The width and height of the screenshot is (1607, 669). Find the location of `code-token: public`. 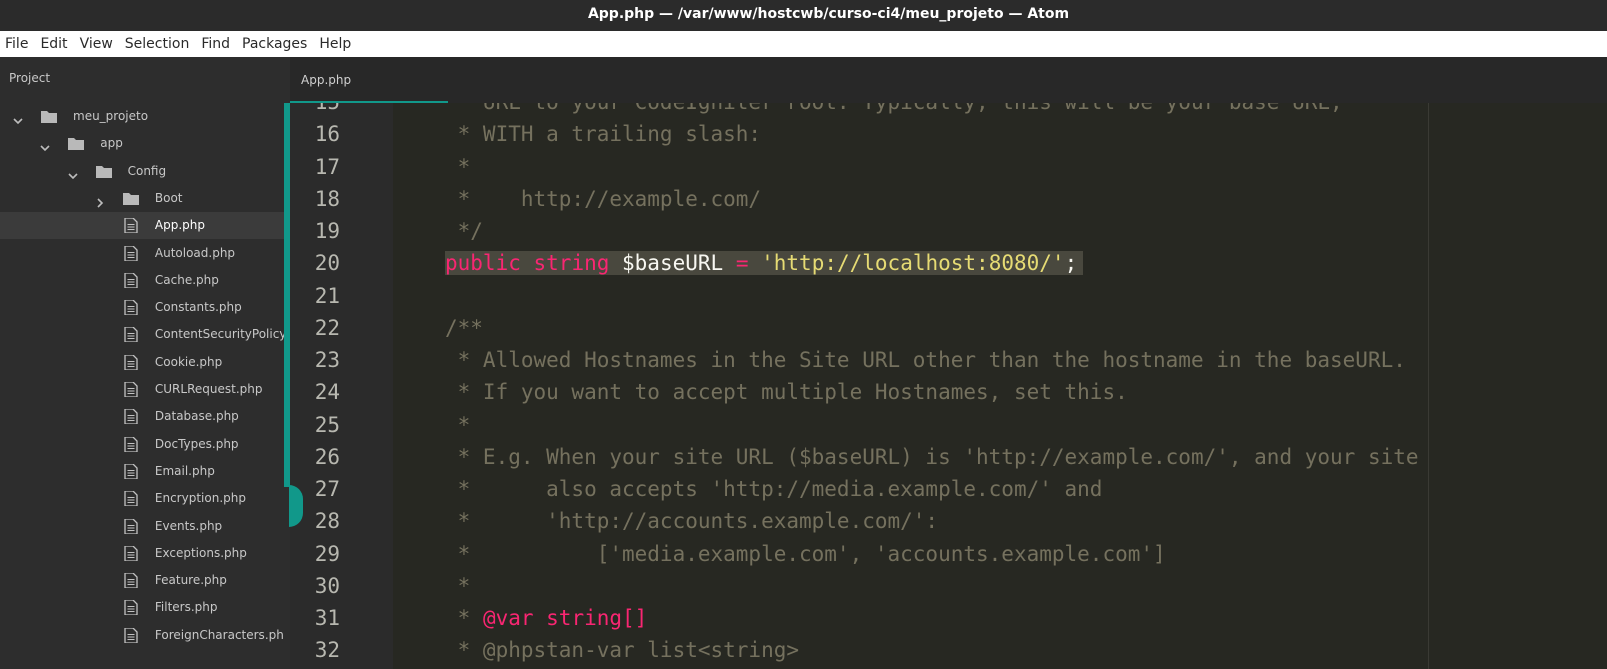

code-token: public is located at coordinates (483, 263).